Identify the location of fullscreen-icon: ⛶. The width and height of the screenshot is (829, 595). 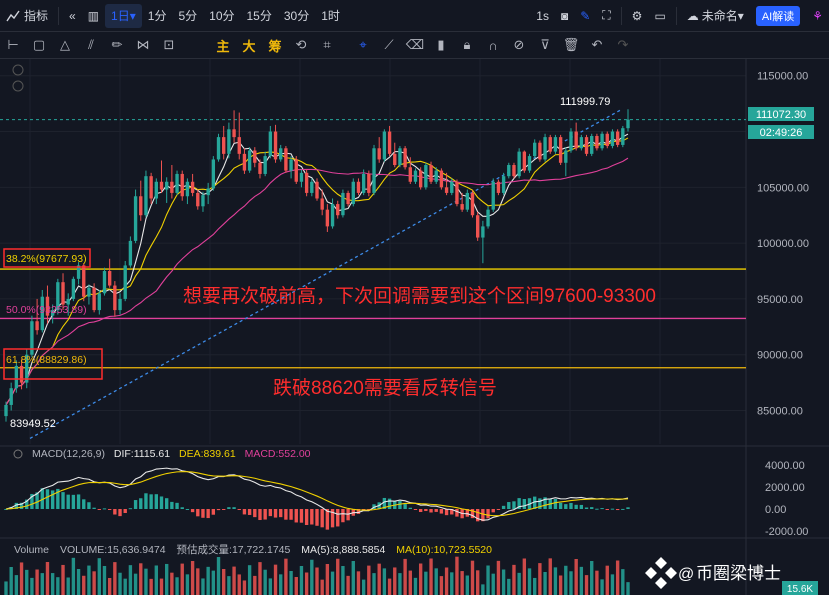
(606, 16).